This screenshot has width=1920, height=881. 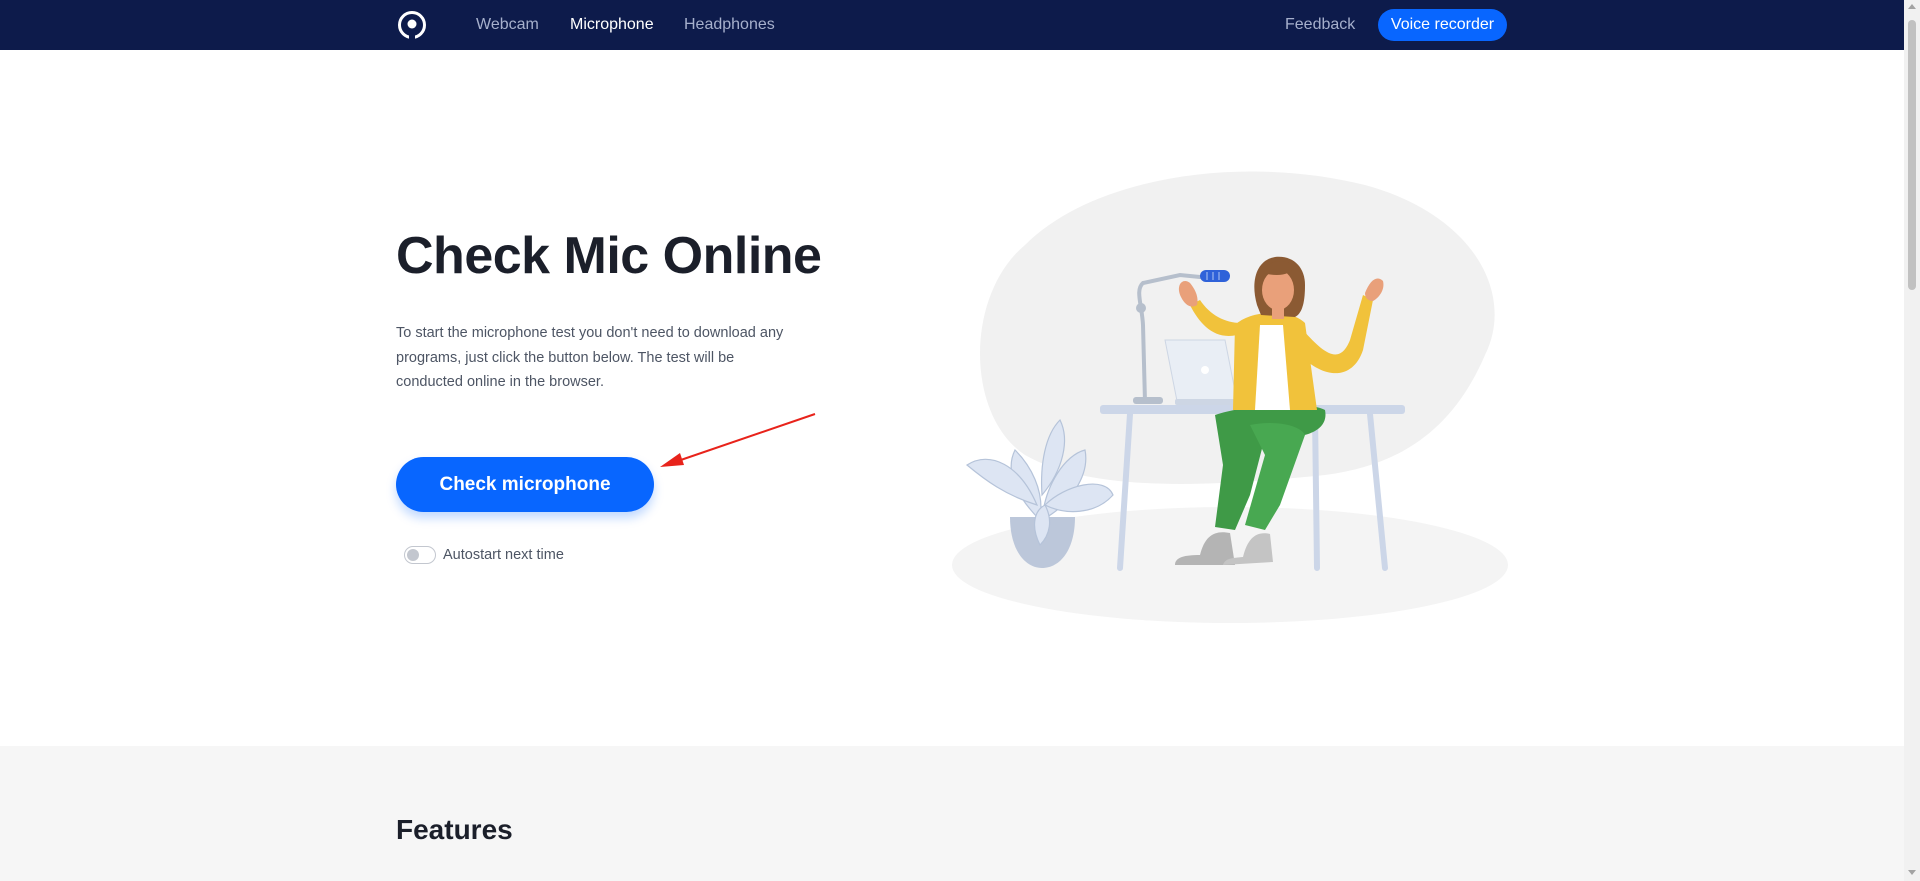 I want to click on scrollbar-thumb, so click(x=1912, y=155).